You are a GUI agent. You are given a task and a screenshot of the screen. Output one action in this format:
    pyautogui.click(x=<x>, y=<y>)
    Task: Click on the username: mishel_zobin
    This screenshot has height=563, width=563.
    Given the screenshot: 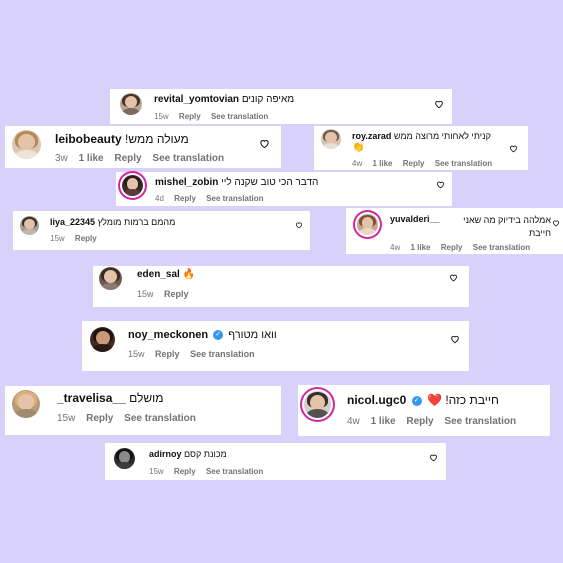 What is the action you would take?
    pyautogui.click(x=186, y=182)
    